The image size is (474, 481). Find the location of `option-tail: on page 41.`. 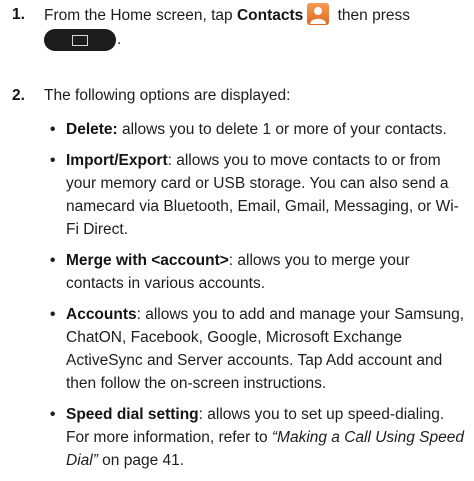

option-tail: on page 41. is located at coordinates (141, 460).